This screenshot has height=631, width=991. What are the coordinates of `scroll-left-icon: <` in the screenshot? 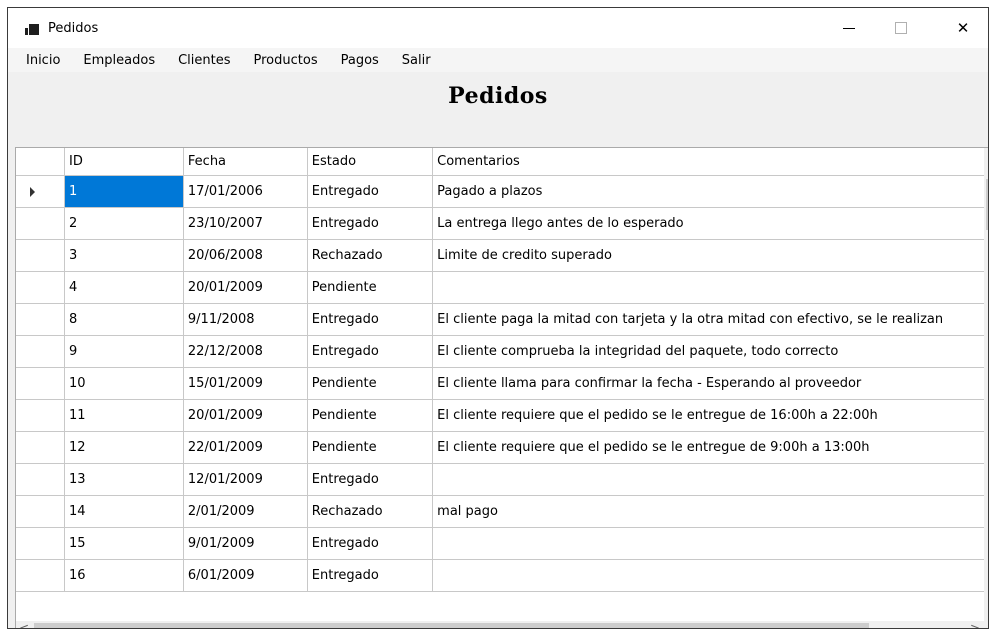 It's located at (24, 624).